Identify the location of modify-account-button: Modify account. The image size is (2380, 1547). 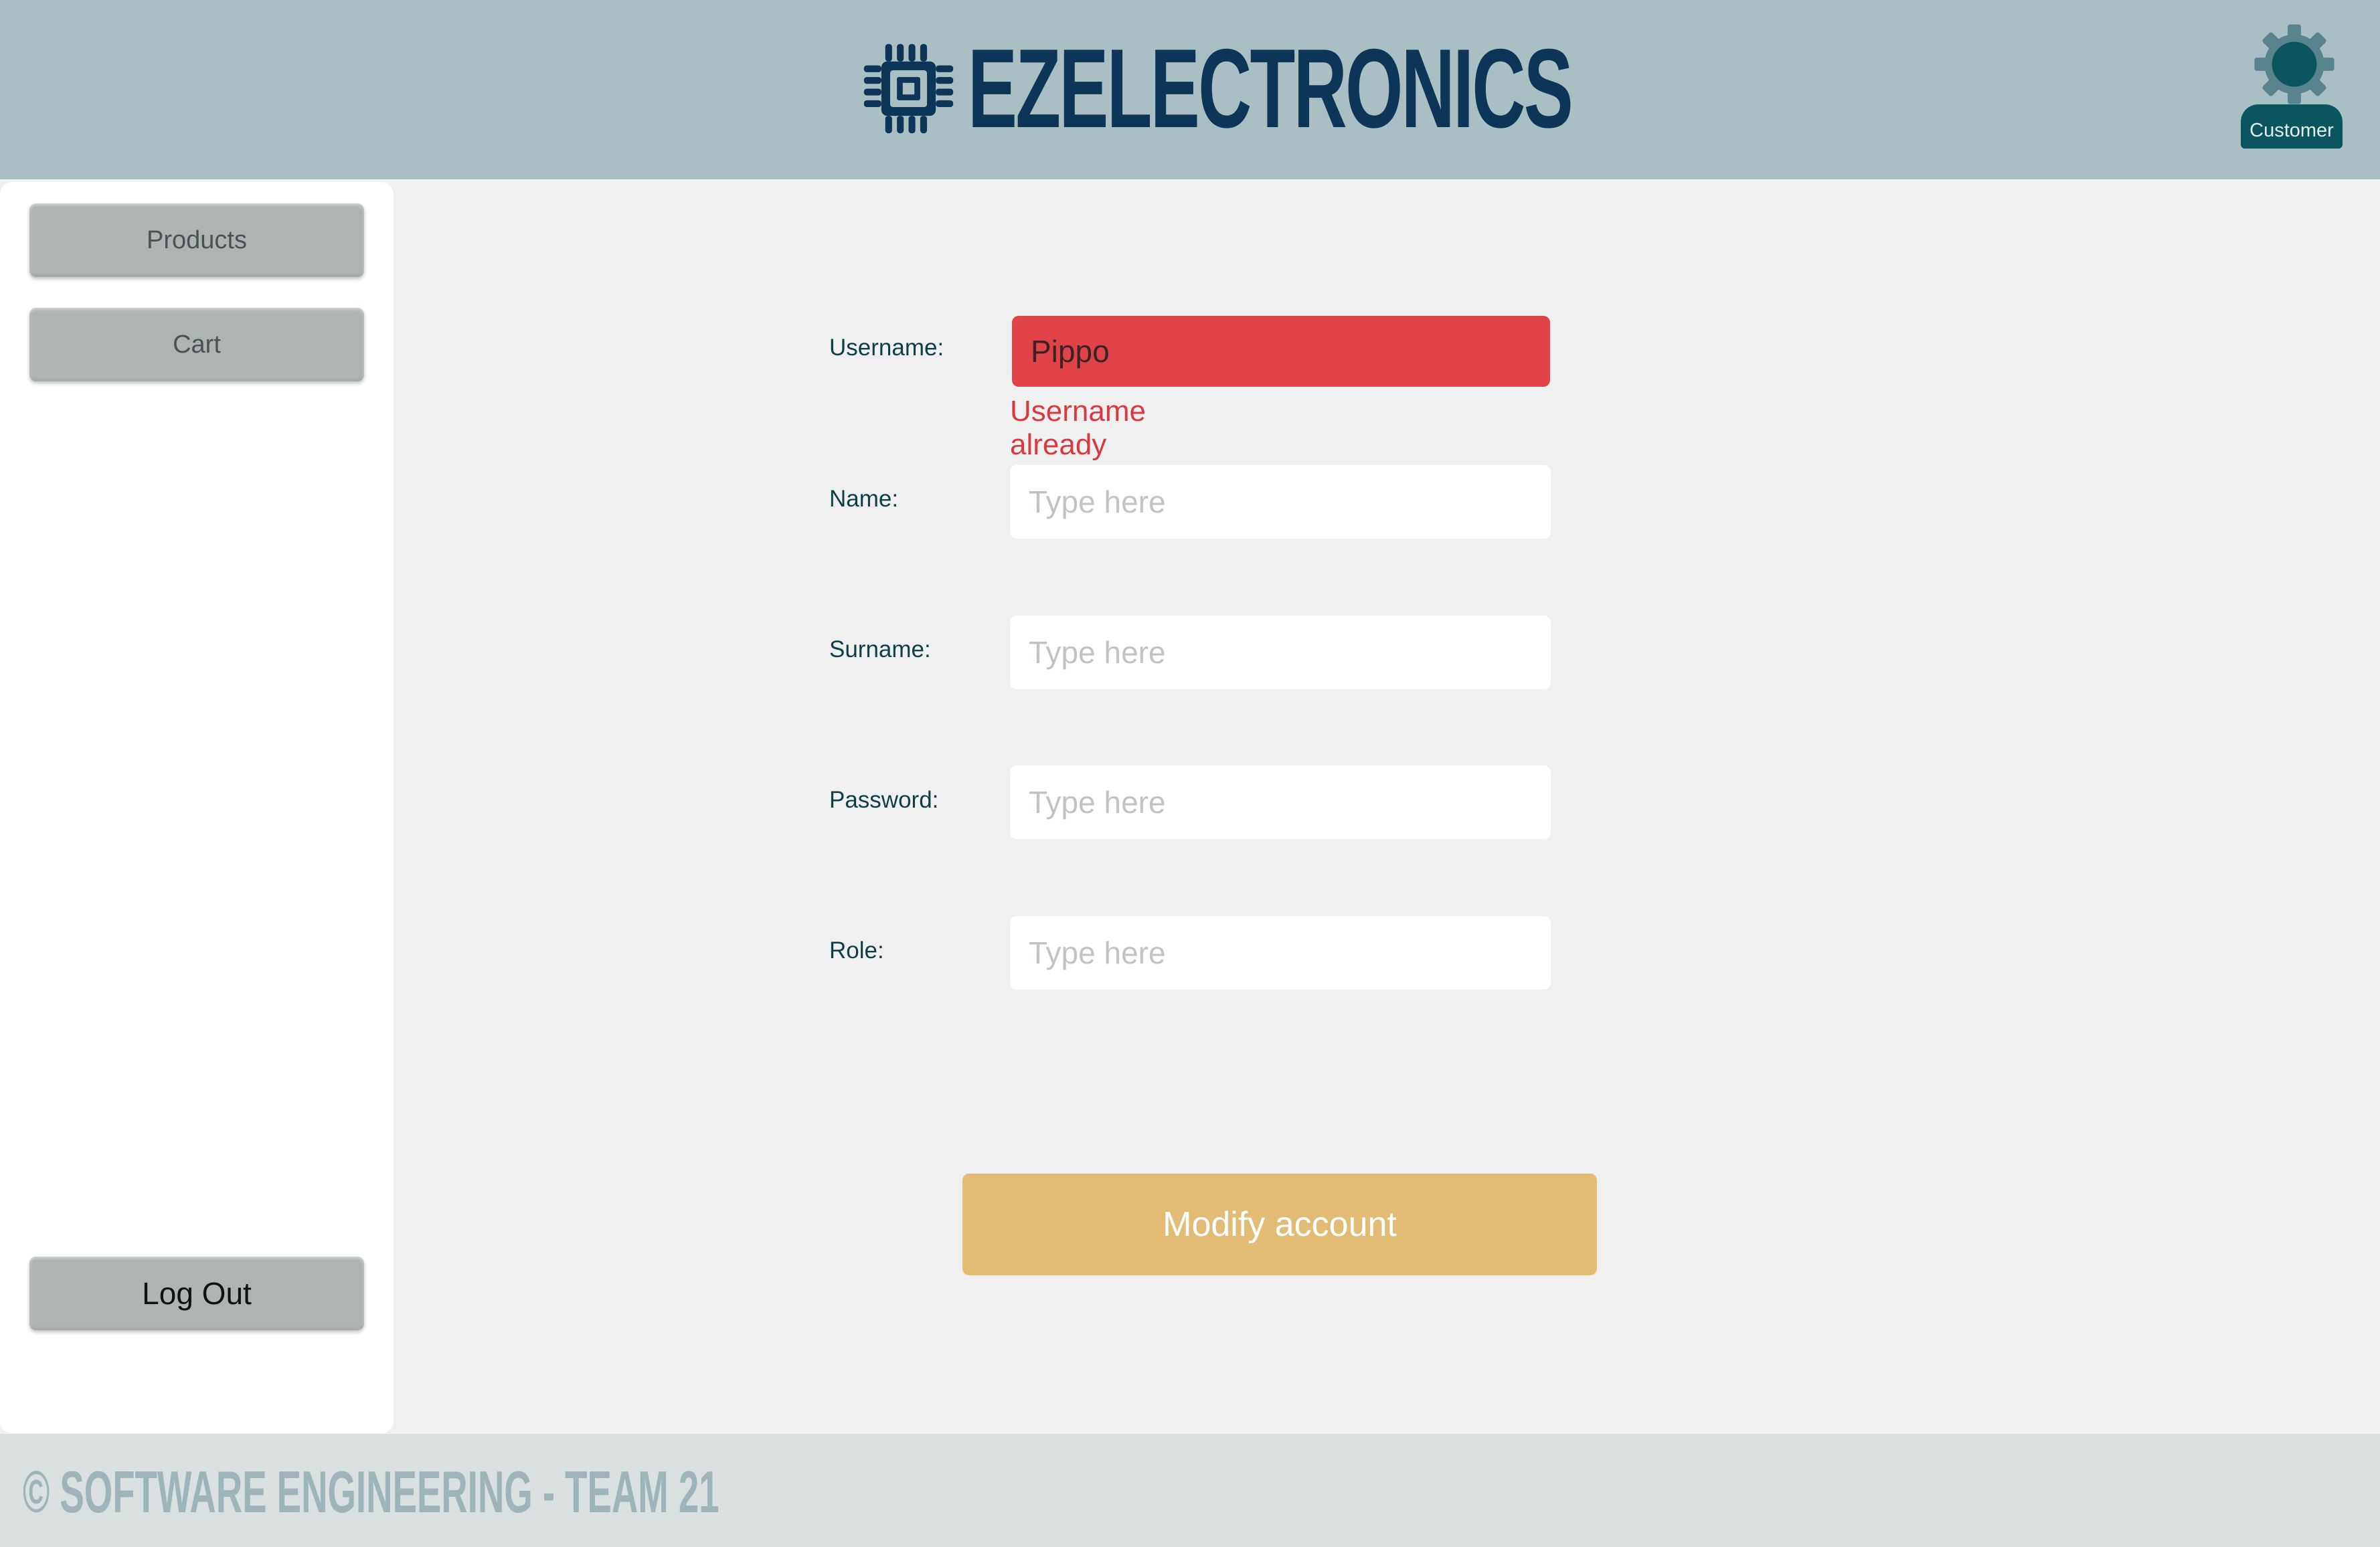
(1279, 1224).